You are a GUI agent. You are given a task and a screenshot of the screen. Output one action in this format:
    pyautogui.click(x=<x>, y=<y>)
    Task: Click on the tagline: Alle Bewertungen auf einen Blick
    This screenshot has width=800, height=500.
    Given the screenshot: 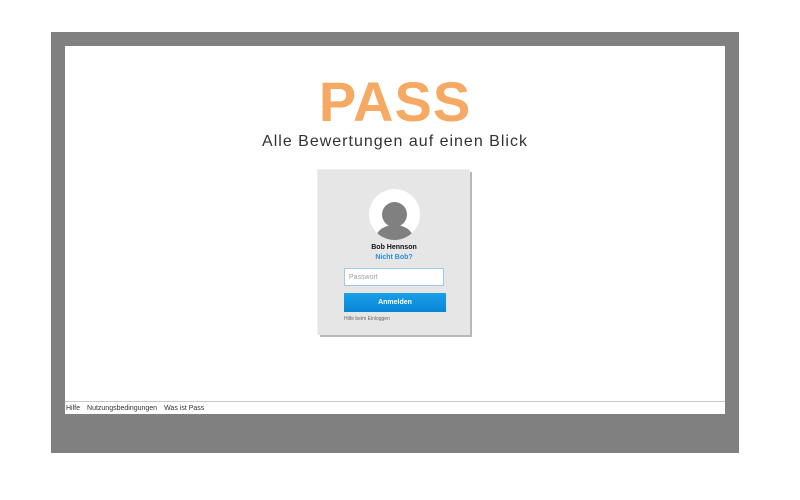 What is the action you would take?
    pyautogui.click(x=395, y=141)
    